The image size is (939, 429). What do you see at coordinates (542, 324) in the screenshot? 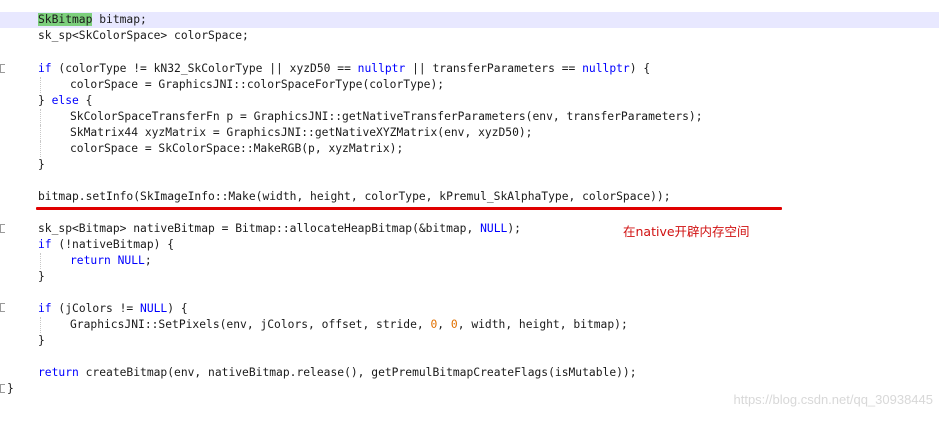
I see `code-text: , width, height, bitmap);` at bounding box center [542, 324].